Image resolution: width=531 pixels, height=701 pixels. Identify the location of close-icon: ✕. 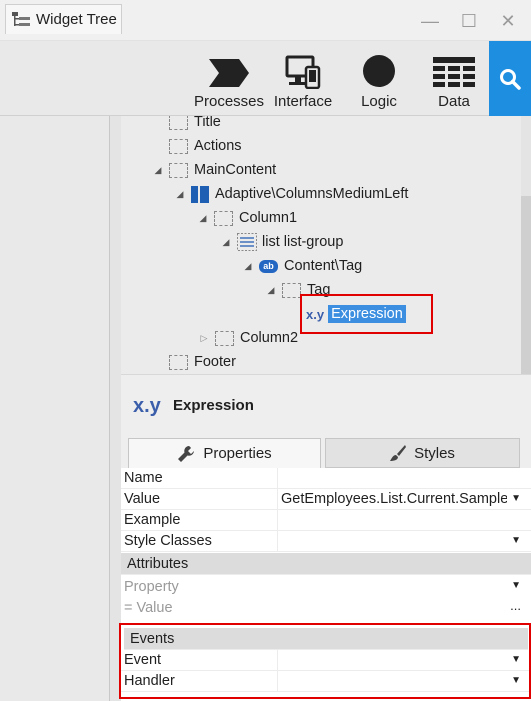
(508, 20).